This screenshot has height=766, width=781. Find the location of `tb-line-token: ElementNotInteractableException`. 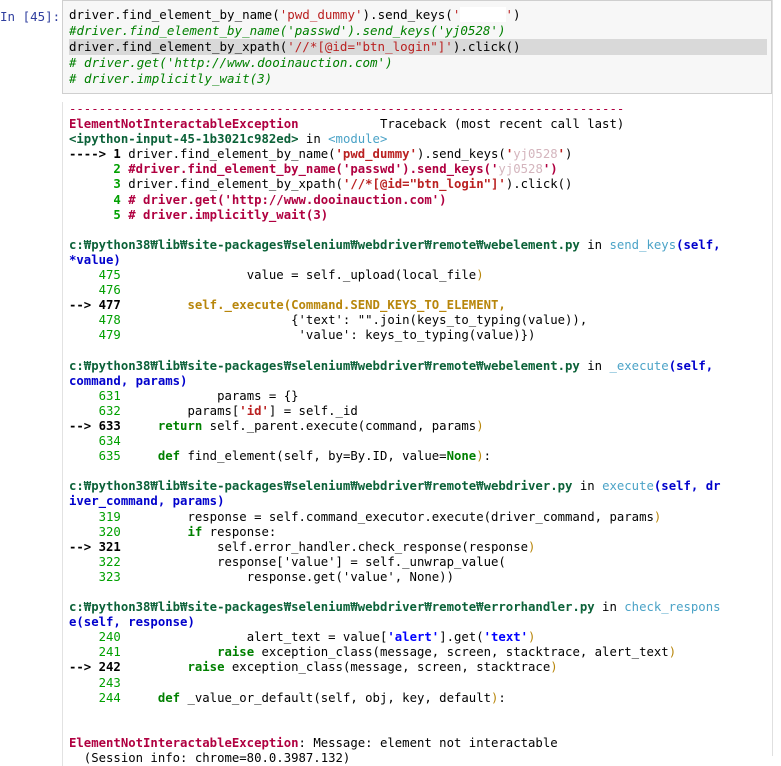

tb-line-token: ElementNotInteractableException is located at coordinates (184, 124).